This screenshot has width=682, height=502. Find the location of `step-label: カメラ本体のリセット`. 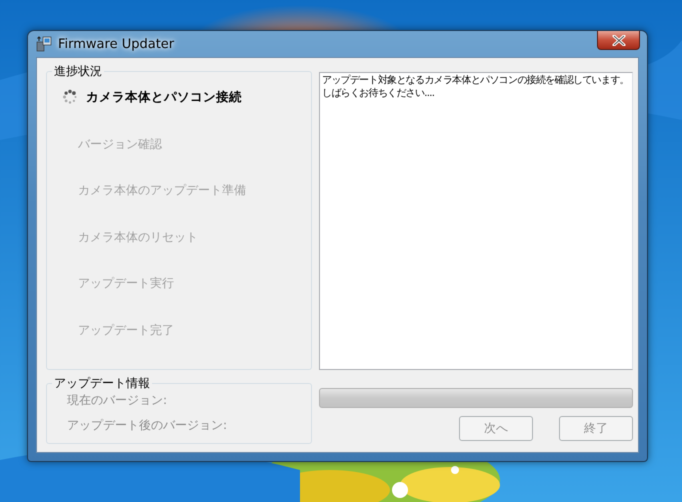

step-label: カメラ本体のリセット is located at coordinates (137, 237).